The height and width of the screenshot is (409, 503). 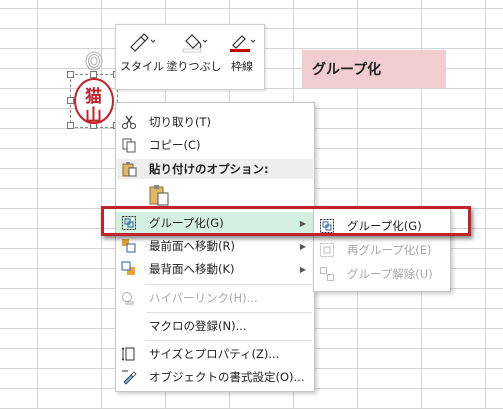 I want to click on clipboard-icon, so click(x=129, y=169).